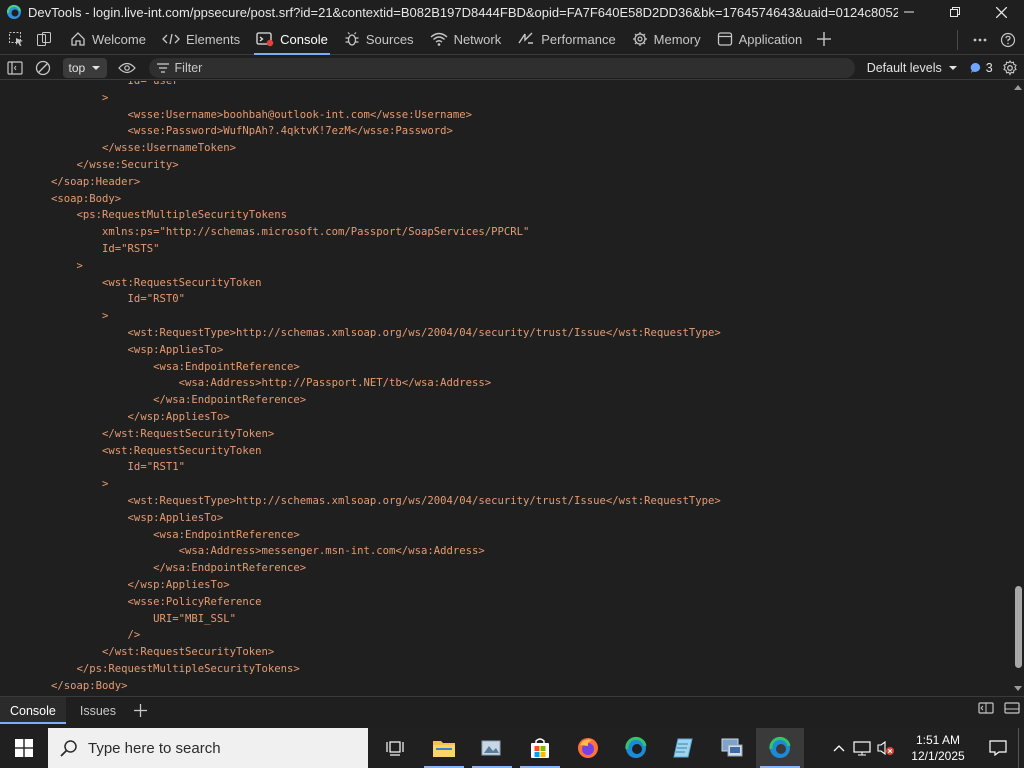  I want to click on taskbar-app-edge-devtools, so click(780, 748).